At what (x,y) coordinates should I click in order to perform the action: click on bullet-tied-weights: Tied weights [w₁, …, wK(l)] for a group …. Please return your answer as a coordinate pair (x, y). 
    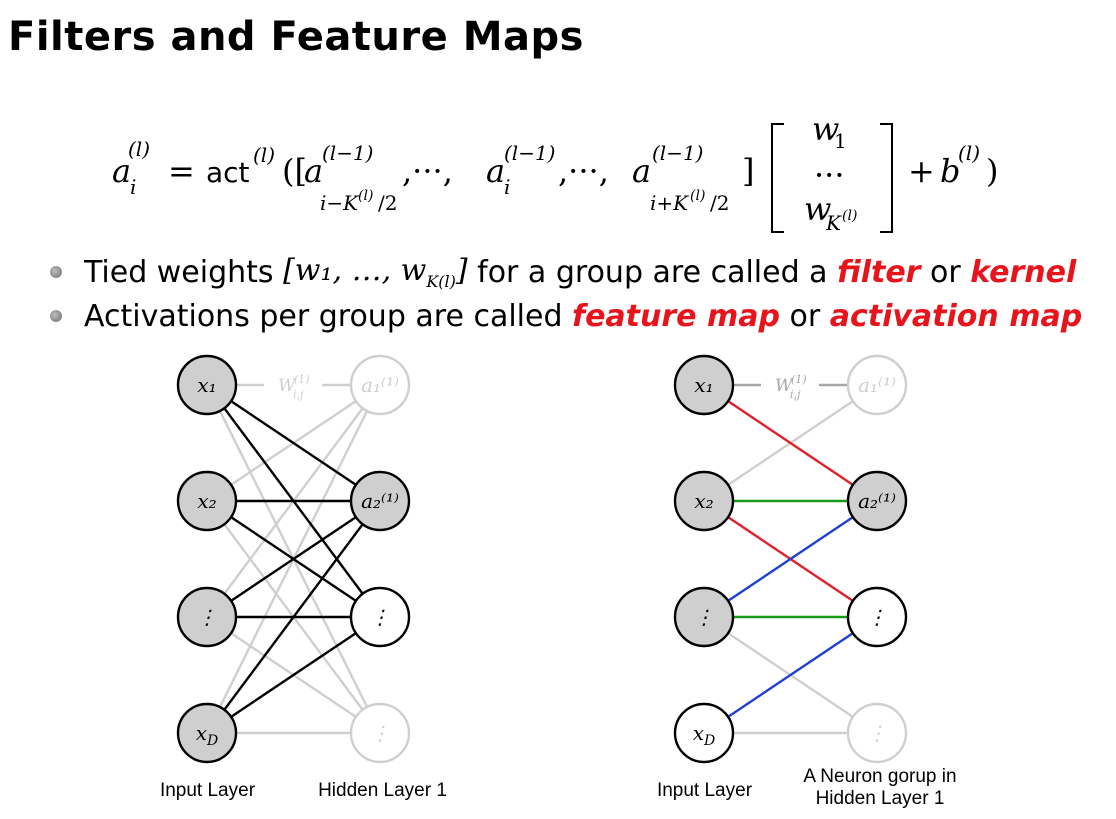
    Looking at the image, I should click on (566, 272).